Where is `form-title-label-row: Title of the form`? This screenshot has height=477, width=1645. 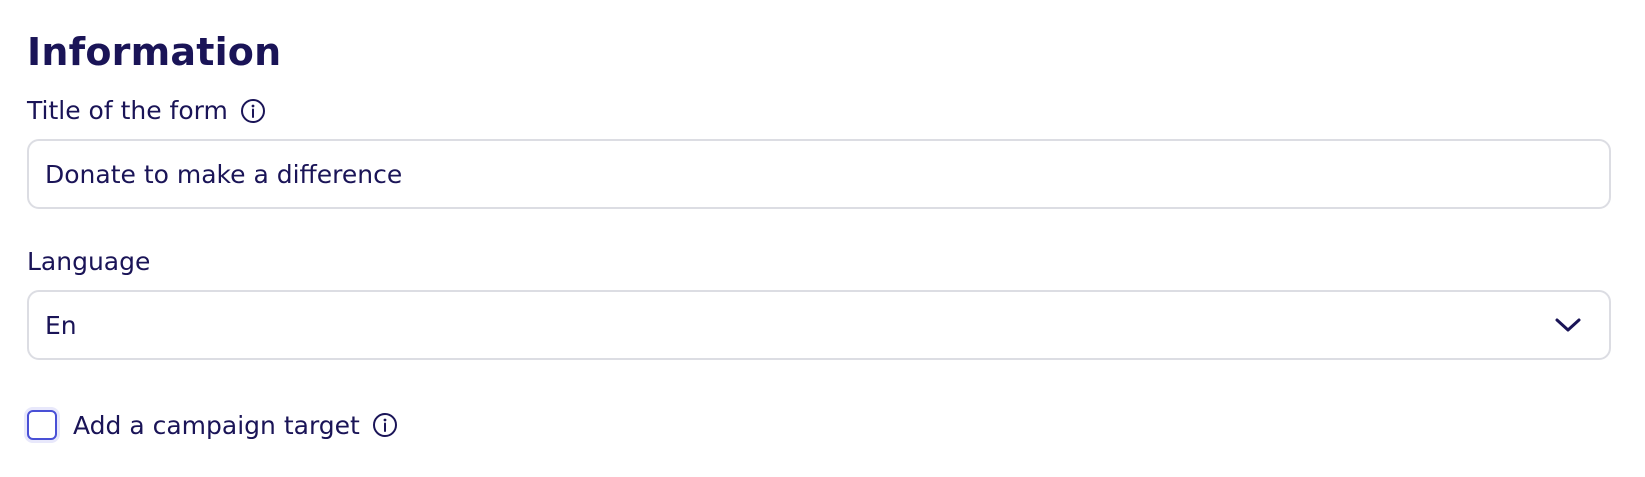 form-title-label-row: Title of the form is located at coordinates (147, 111).